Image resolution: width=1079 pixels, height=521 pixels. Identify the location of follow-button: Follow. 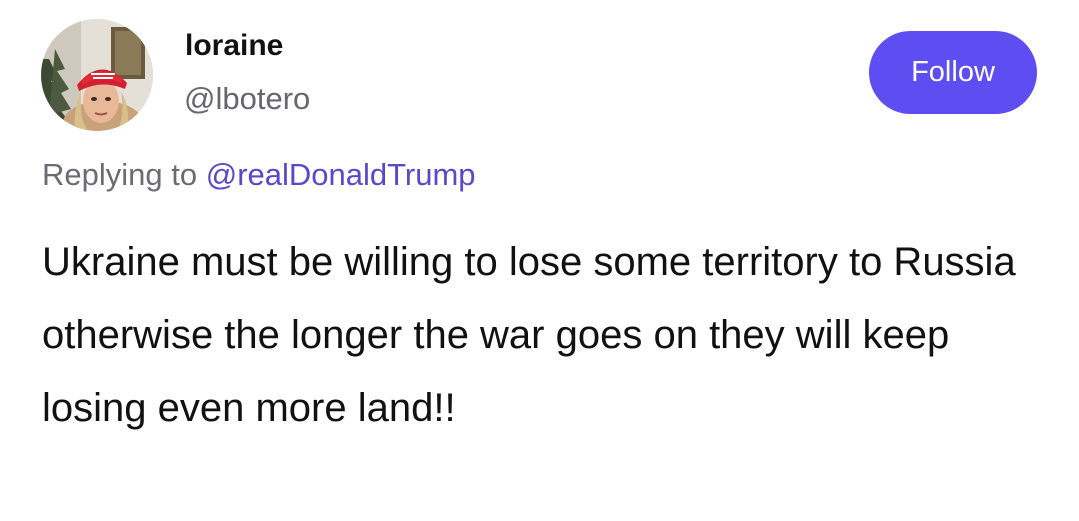
(953, 72).